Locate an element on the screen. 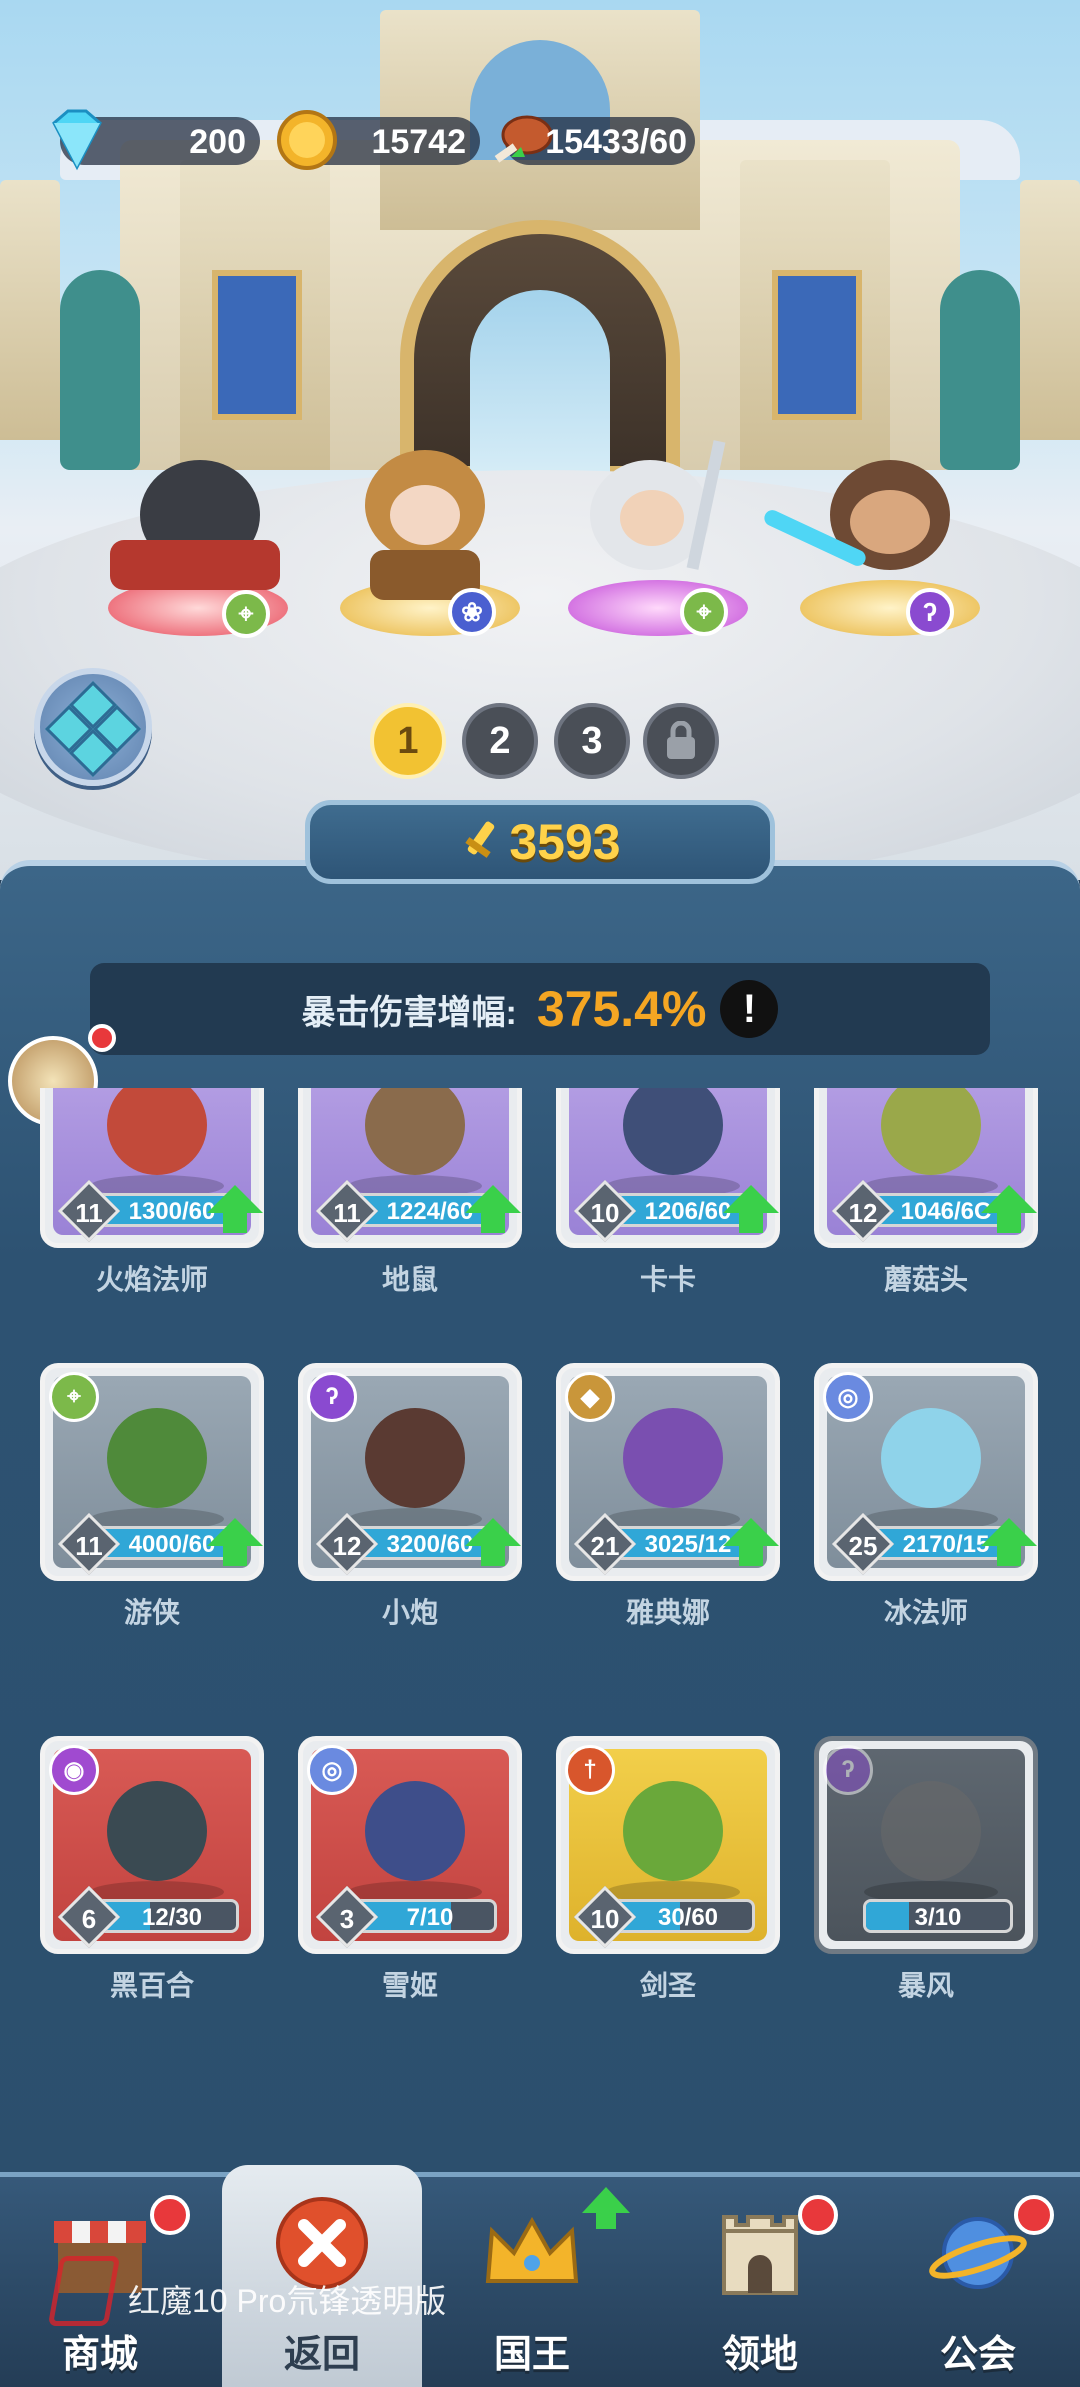 Image resolution: width=1080 pixels, height=2387 pixels. hero-card: ⌖ 4000/60 11 is located at coordinates (152, 1472).